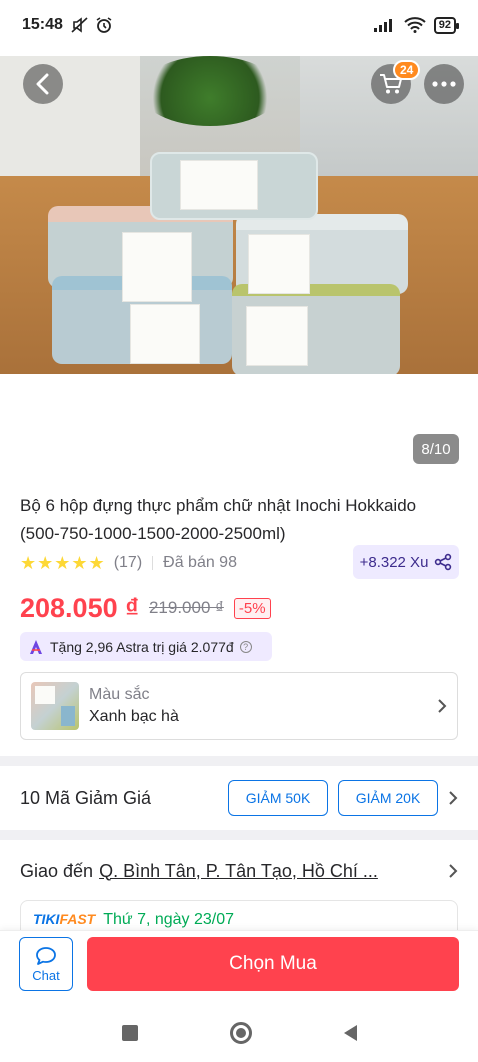 This screenshot has height=1062, width=478. I want to click on coupon-row: 10 Mã Giảm Giá GIẢM 50K GIẢM 20K, so click(239, 798).